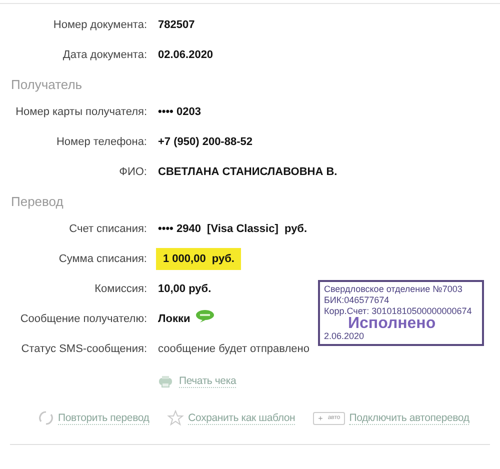  Describe the element at coordinates (37, 202) in the screenshot. I see `section-heading: Перевод` at that location.